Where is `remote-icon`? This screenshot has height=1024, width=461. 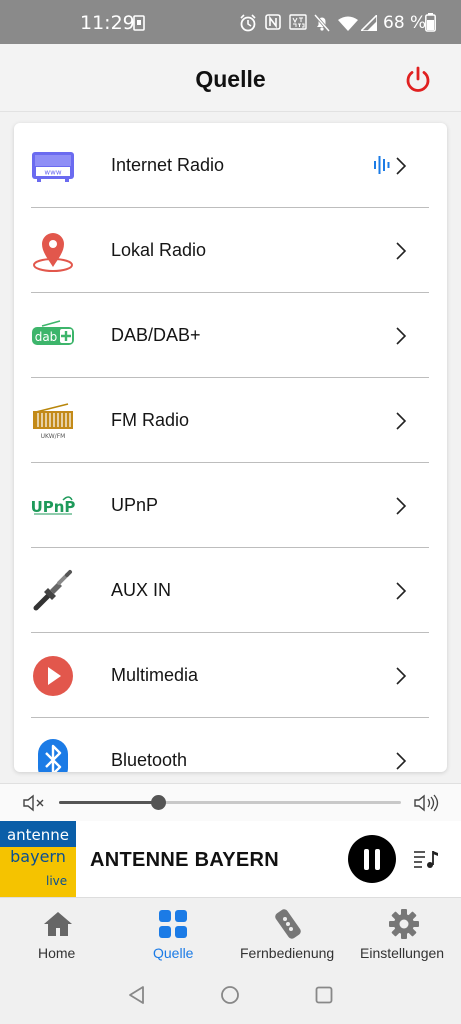 remote-icon is located at coordinates (288, 924).